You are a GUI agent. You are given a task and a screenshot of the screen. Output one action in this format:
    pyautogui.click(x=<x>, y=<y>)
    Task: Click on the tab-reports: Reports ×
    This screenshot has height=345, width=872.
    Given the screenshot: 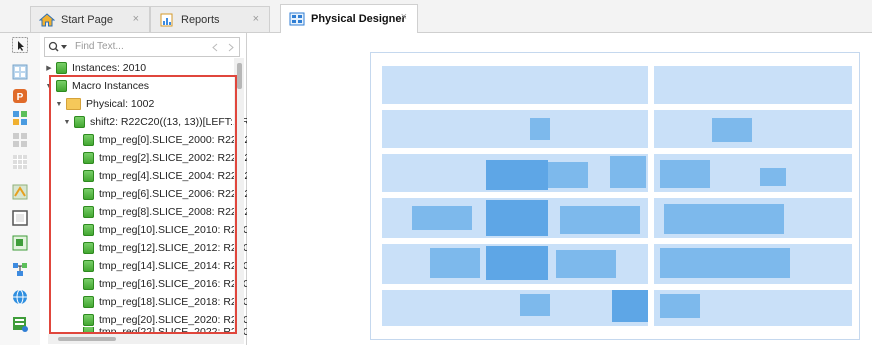 What is the action you would take?
    pyautogui.click(x=210, y=19)
    